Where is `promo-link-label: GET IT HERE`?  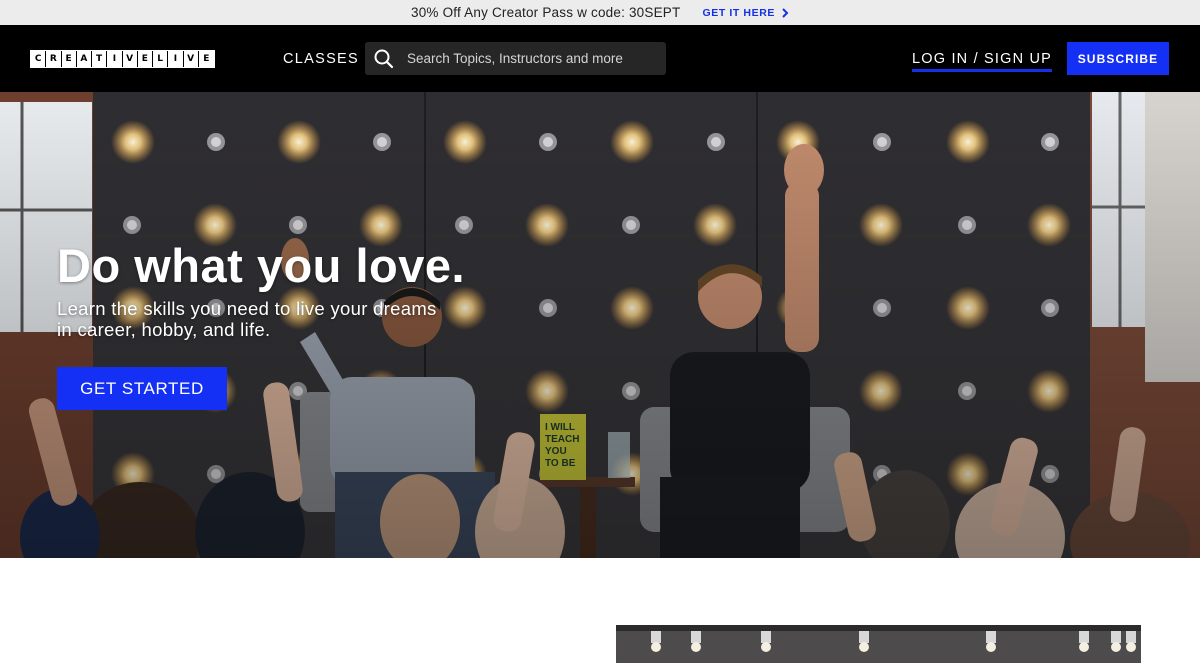 promo-link-label: GET IT HERE is located at coordinates (738, 12).